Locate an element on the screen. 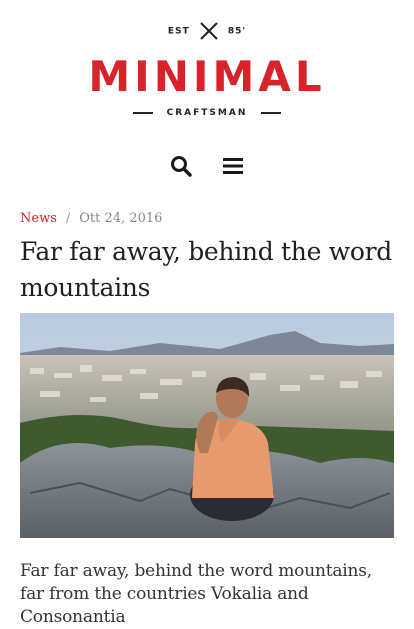 The width and height of the screenshot is (414, 629). post-date: Ott 24, 2016 is located at coordinates (121, 218).